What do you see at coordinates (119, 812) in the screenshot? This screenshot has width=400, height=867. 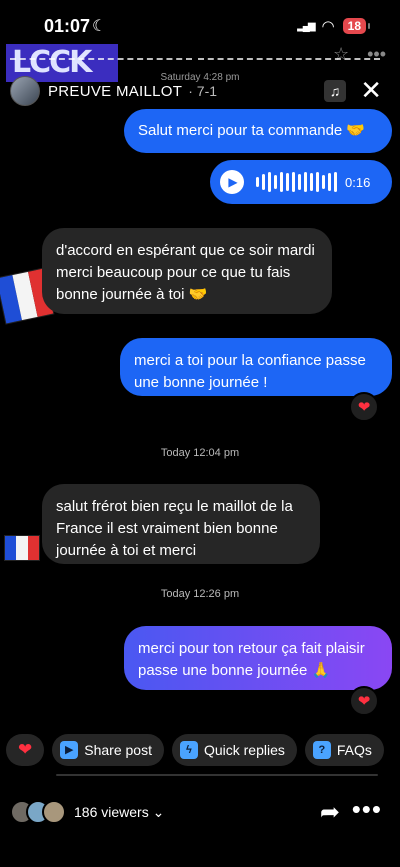 I see `viewers-count: 186 viewers ⌄` at bounding box center [119, 812].